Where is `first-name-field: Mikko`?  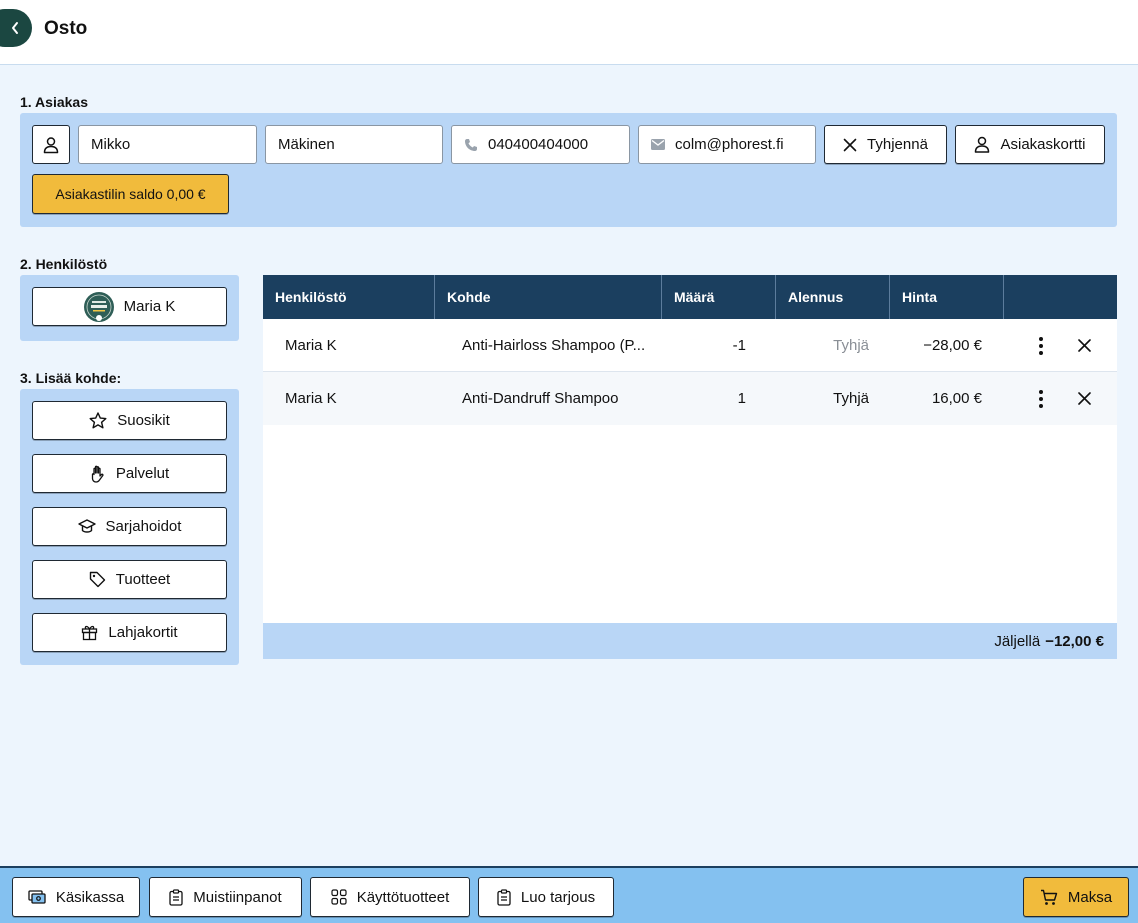
first-name-field: Mikko is located at coordinates (167, 144).